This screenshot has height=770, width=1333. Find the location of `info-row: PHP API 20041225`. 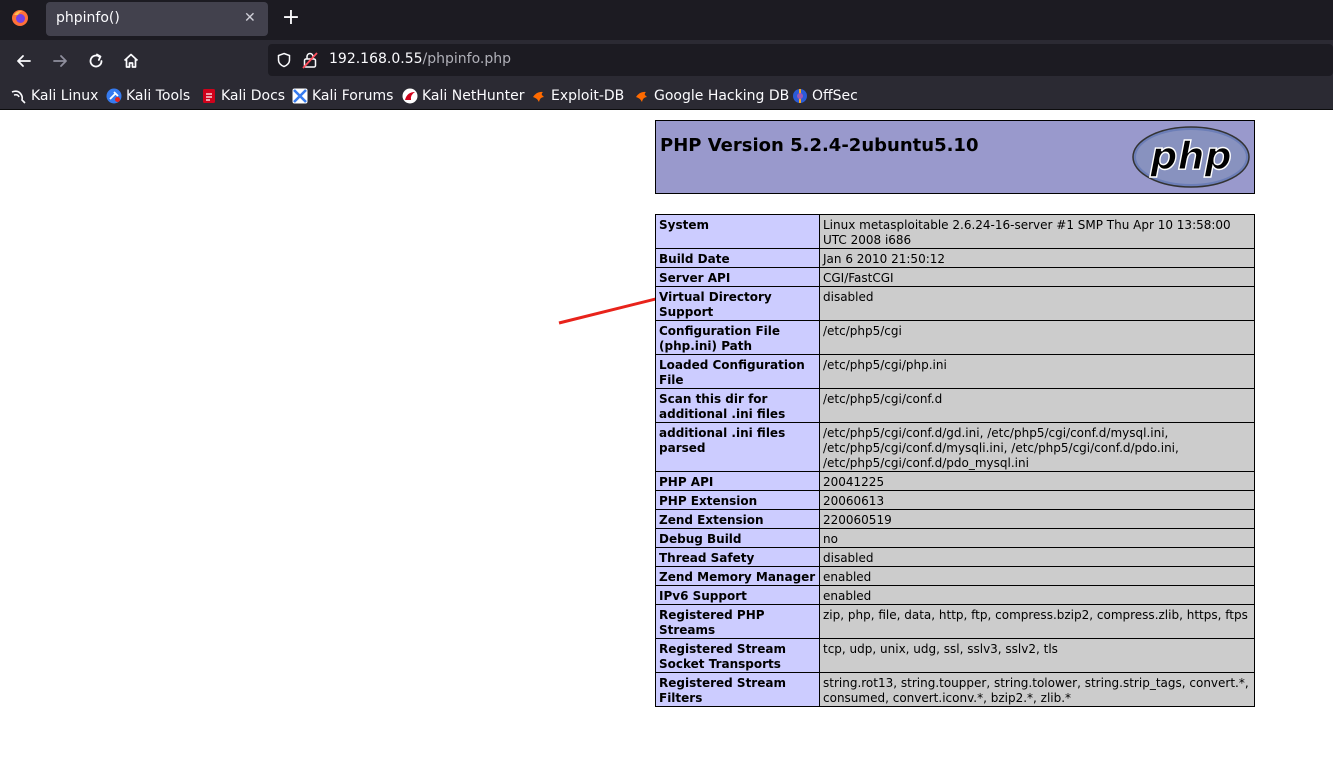

info-row: PHP API 20041225 is located at coordinates (955, 481).